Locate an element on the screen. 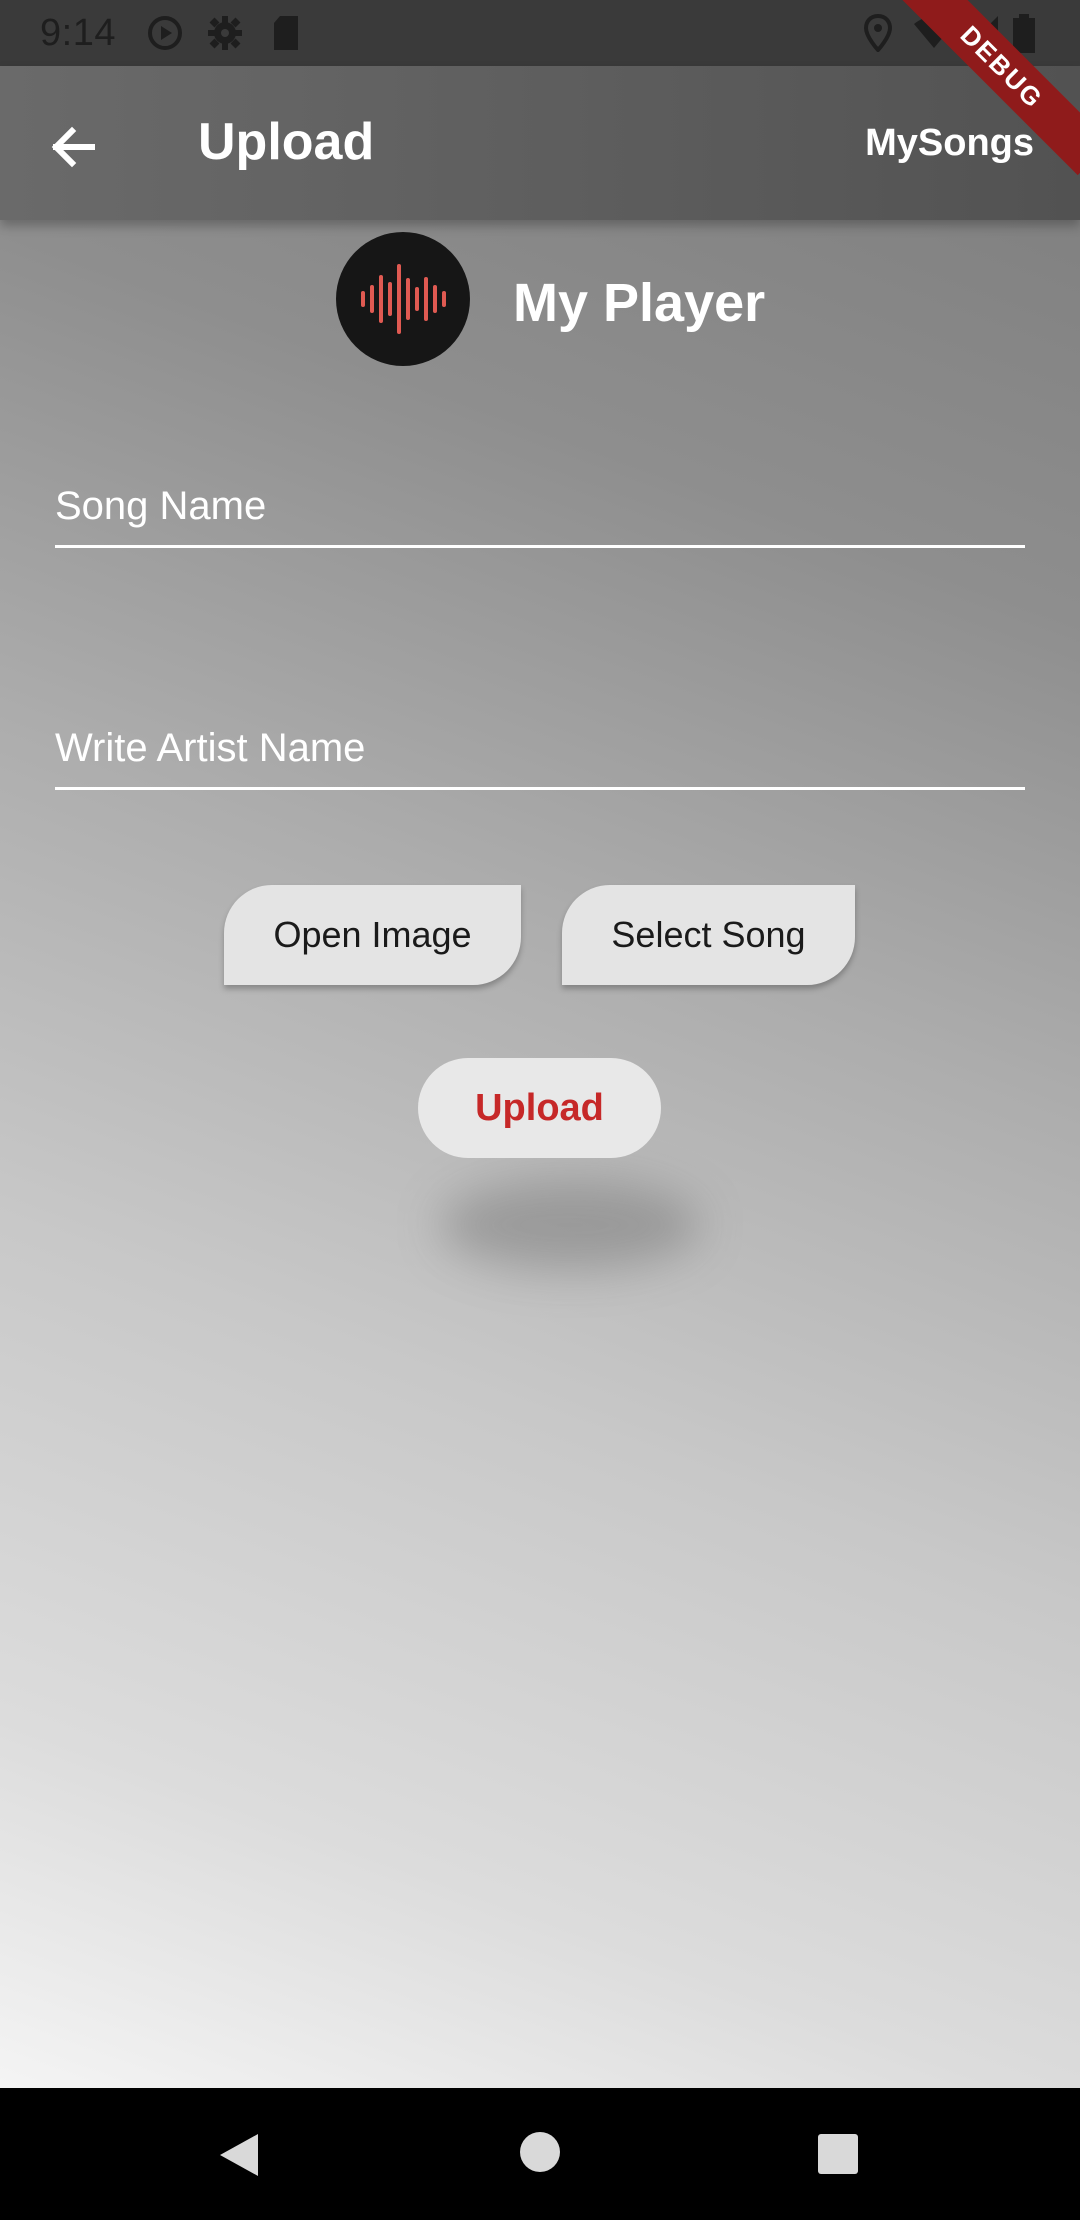 The height and width of the screenshot is (2220, 1080). artist-name-field is located at coordinates (540, 750).